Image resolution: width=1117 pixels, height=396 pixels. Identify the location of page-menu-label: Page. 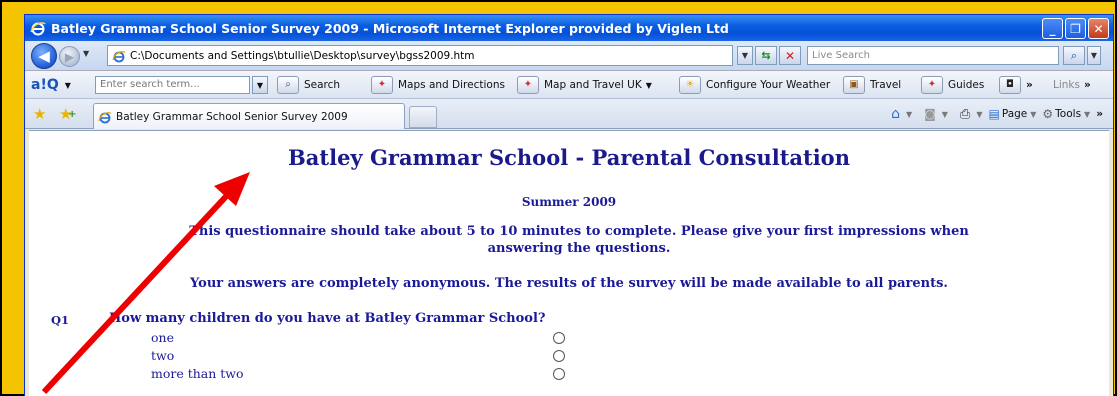
(1014, 114).